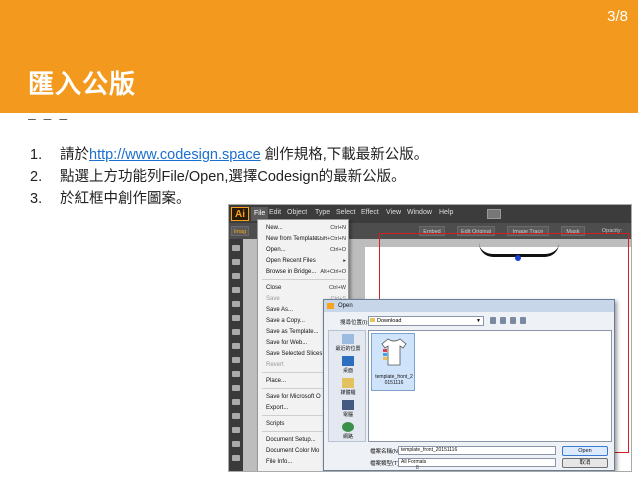  Describe the element at coordinates (348, 365) in the screenshot. I see `place-desktop: 桌面` at that location.